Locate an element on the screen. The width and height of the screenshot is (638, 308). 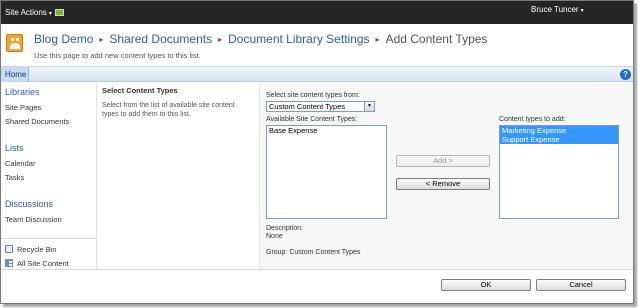
cancel-button: Cancel is located at coordinates (581, 285).